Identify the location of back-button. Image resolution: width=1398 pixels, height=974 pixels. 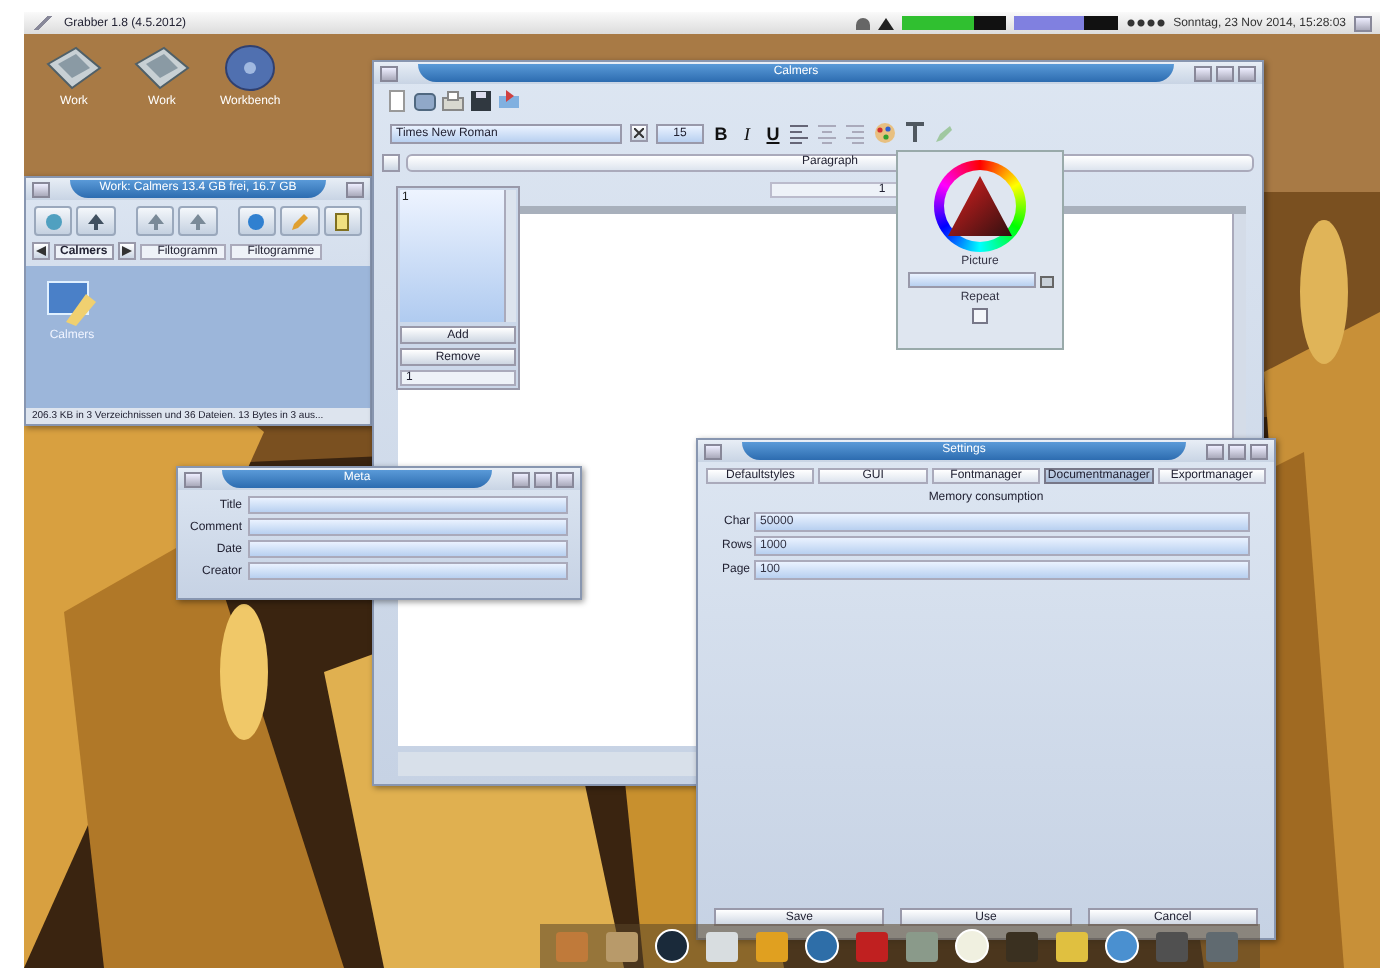
(41, 251).